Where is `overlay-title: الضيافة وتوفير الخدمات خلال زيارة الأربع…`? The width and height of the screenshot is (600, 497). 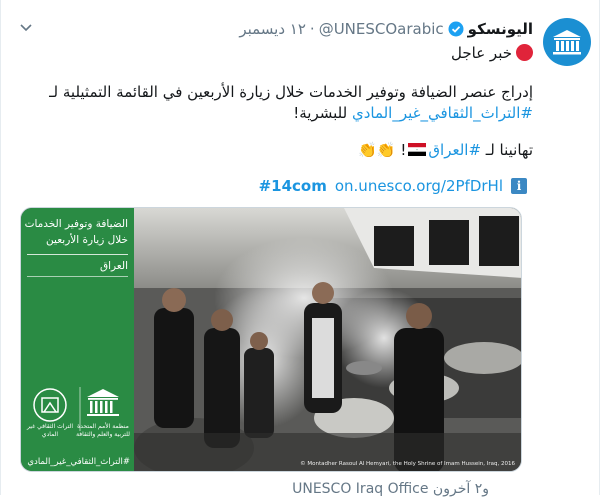 overlay-title: الضيافة وتوفير الخدمات خلال زيارة الأربع… is located at coordinates (76, 232).